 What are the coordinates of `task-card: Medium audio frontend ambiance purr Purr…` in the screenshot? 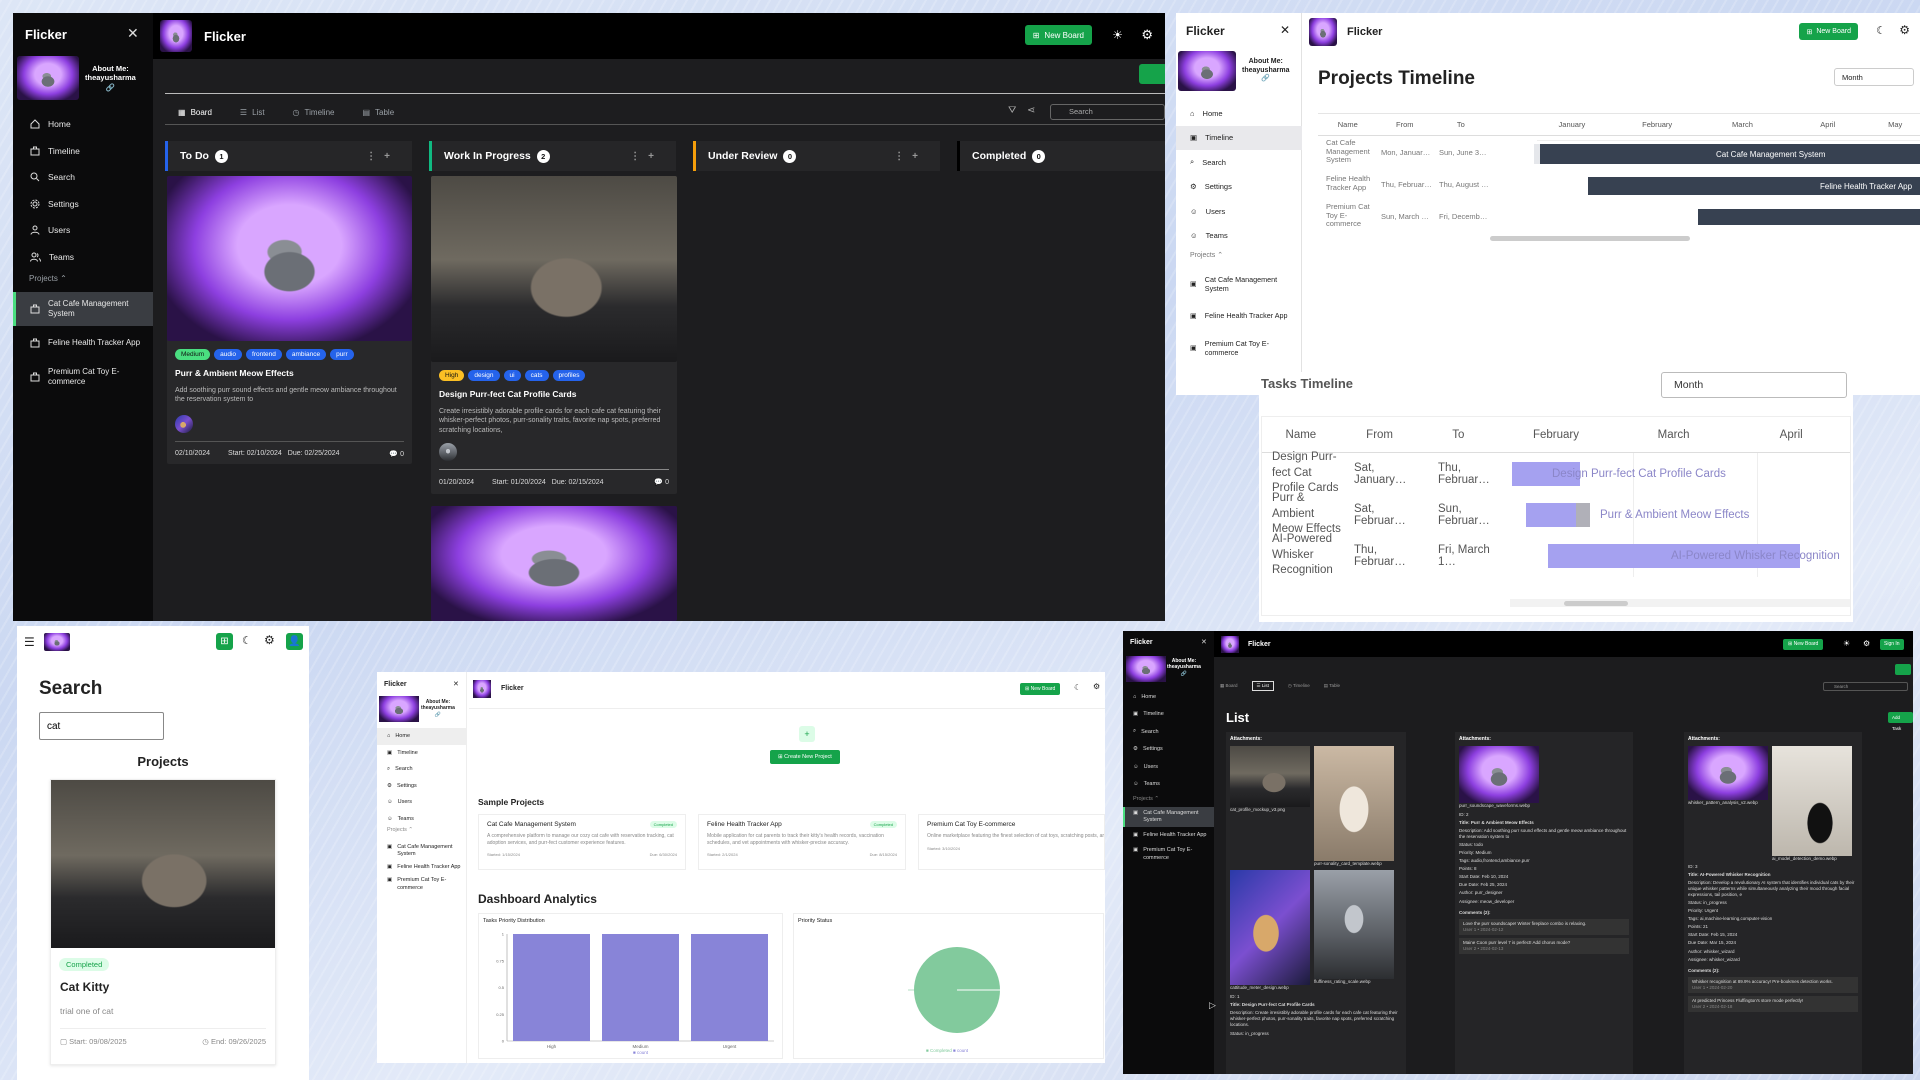 It's located at (289, 320).